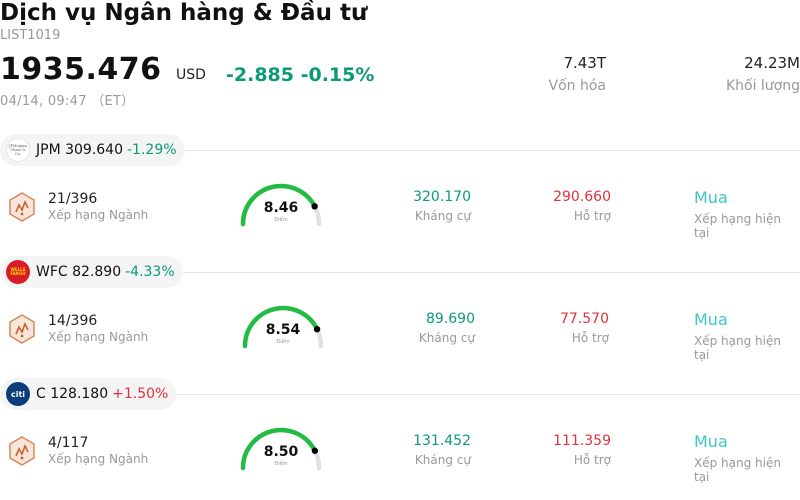 The width and height of the screenshot is (800, 500). Describe the element at coordinates (184, 13) in the screenshot. I see `page-title: Dịch vụ Ngân hàng & Đầu tư` at that location.